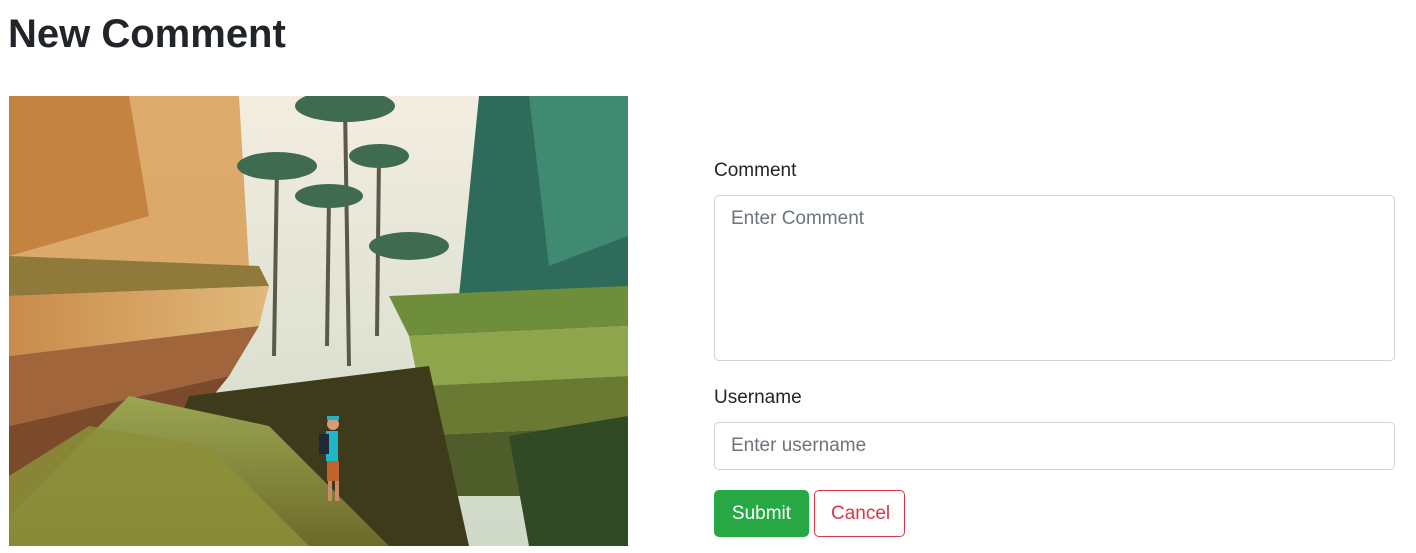 The width and height of the screenshot is (1416, 553). Describe the element at coordinates (761, 513) in the screenshot. I see `submit-button: Submit` at that location.